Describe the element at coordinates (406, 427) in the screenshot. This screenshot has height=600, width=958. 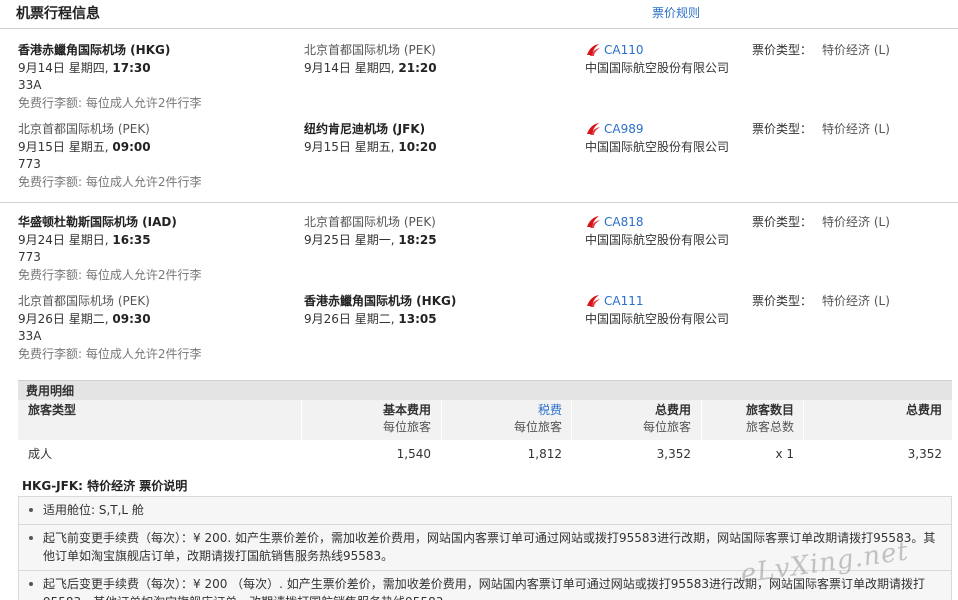
I see `col-base-fare-sub: 每位旅客` at that location.